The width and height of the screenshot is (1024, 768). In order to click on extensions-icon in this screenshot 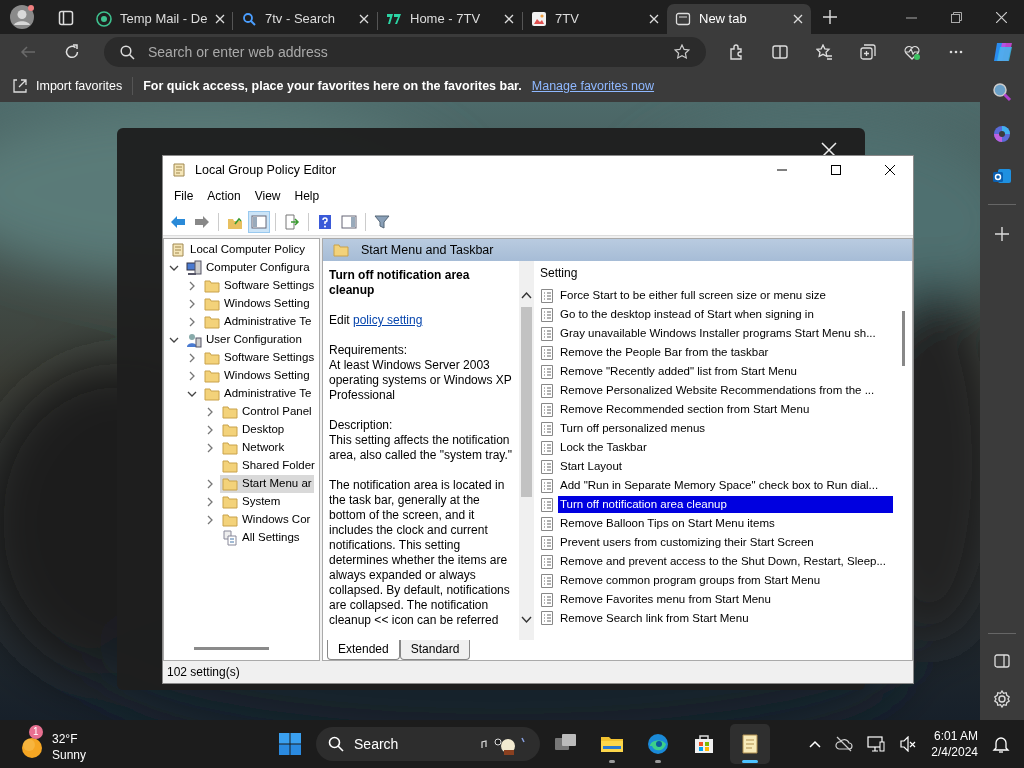, I will do `click(736, 52)`.